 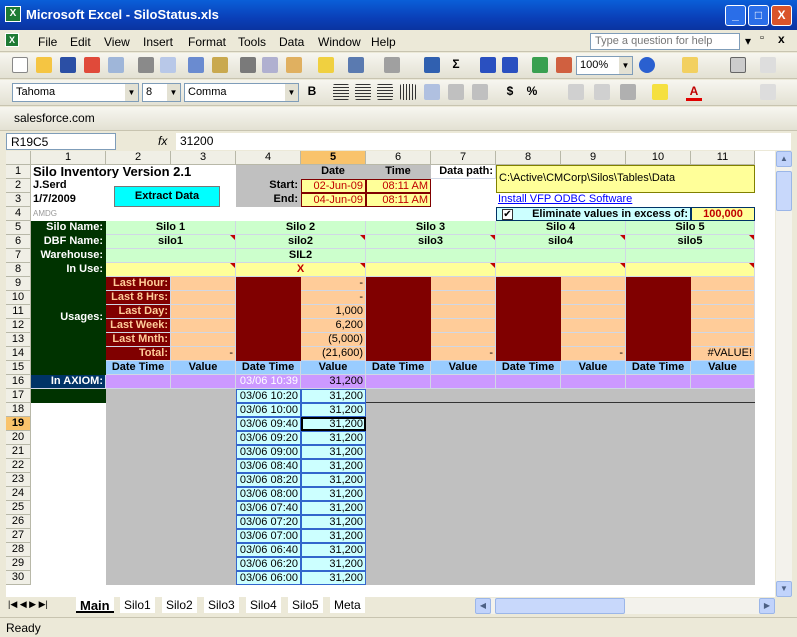 I want to click on row-header: 2, so click(x=18, y=186).